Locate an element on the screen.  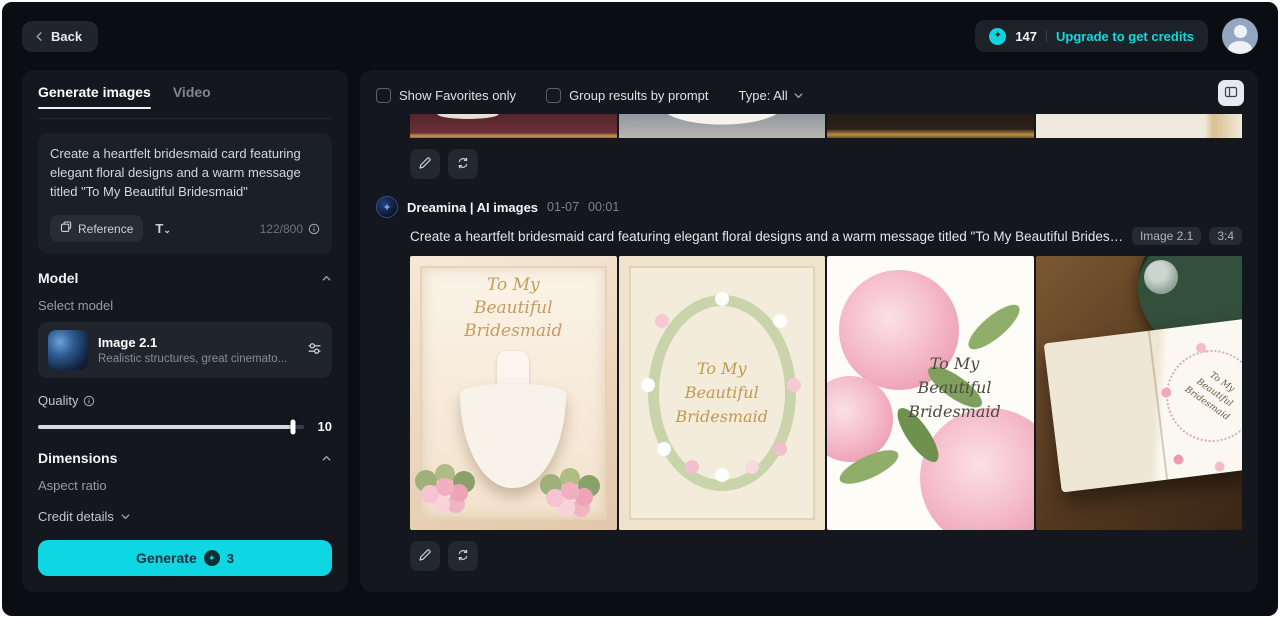
divider is located at coordinates (1047, 36).